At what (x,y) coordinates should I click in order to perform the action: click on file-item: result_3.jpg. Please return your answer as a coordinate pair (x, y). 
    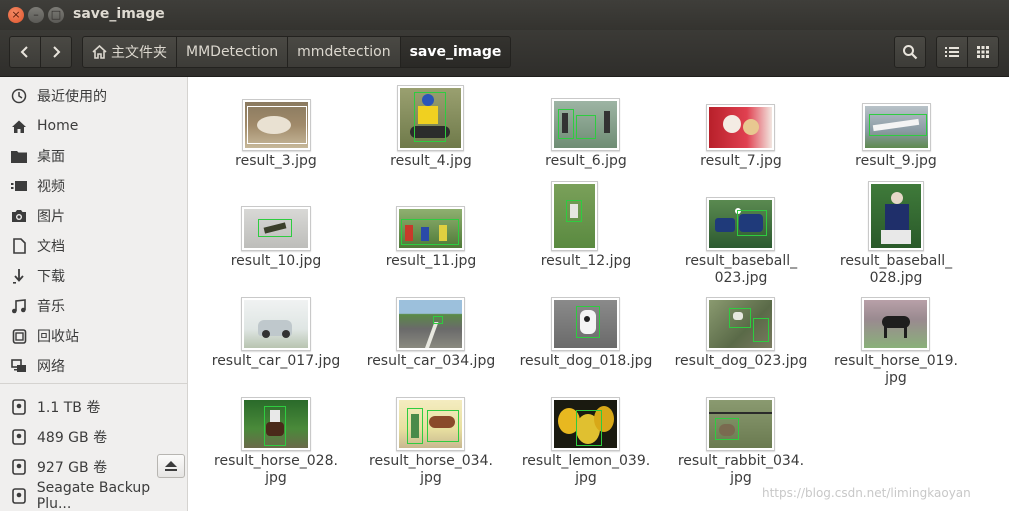
    Looking at the image, I should click on (276, 127).